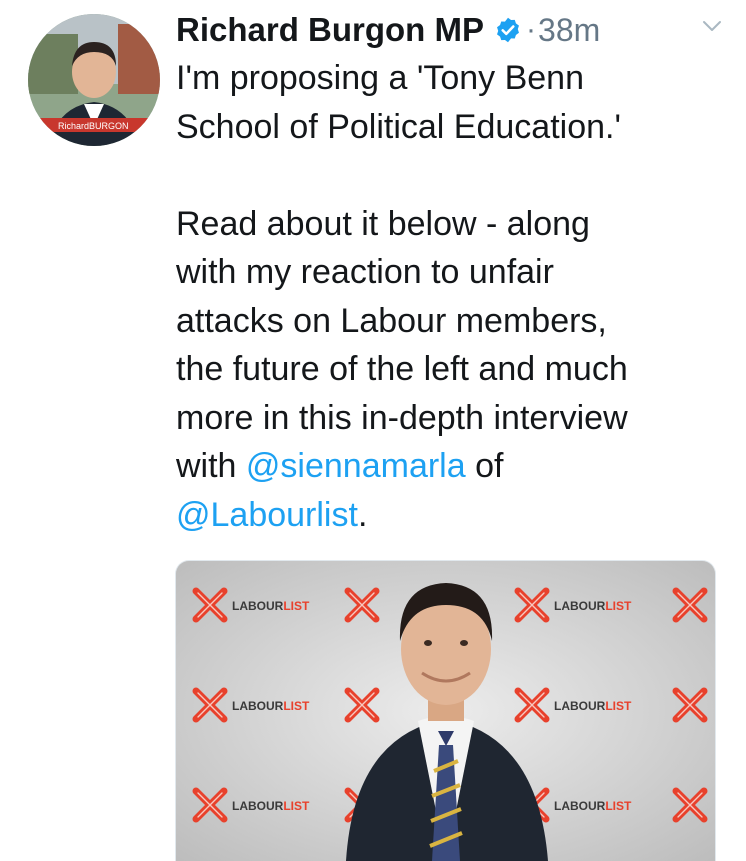 The height and width of the screenshot is (861, 746). I want to click on tweet-line: @Labourlist., so click(448, 515).